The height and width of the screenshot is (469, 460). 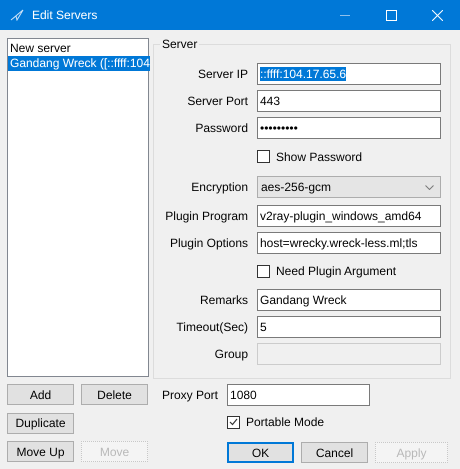 What do you see at coordinates (336, 271) in the screenshot?
I see `checkbox-label: Need Plugin Argument` at bounding box center [336, 271].